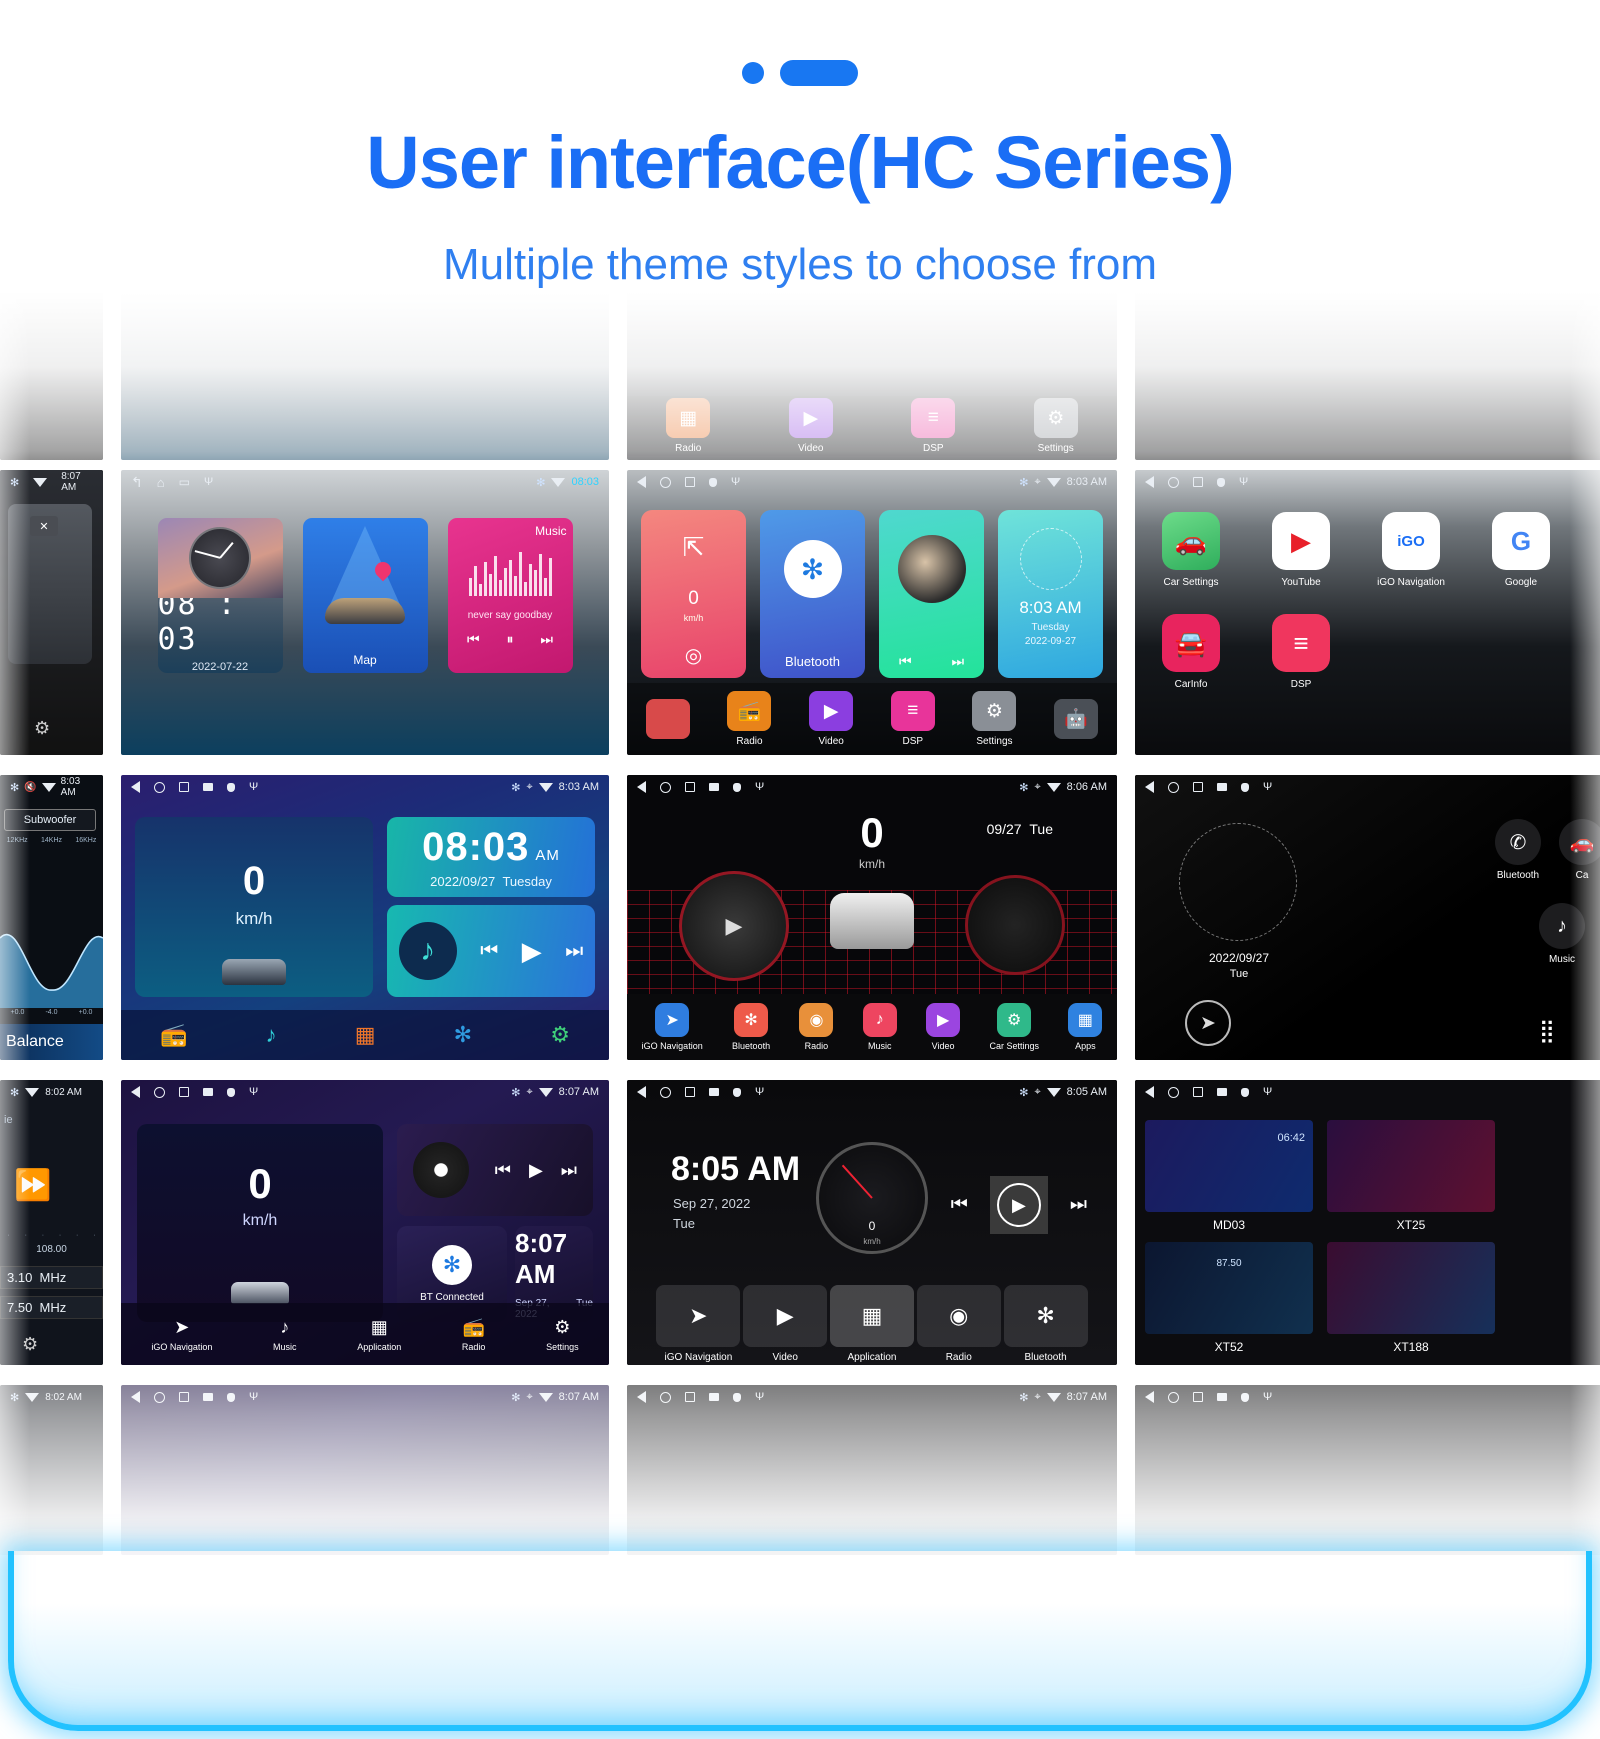 The image size is (1600, 1739). I want to click on bluetooth-item: ✆ Bluetooth, so click(1518, 850).